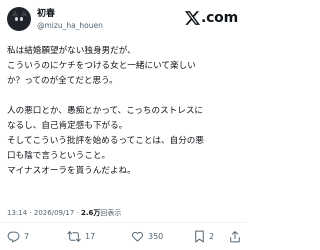 The image size is (320, 250). Describe the element at coordinates (70, 26) in the screenshot. I see `author-handle: @mizu_ha_houen` at that location.